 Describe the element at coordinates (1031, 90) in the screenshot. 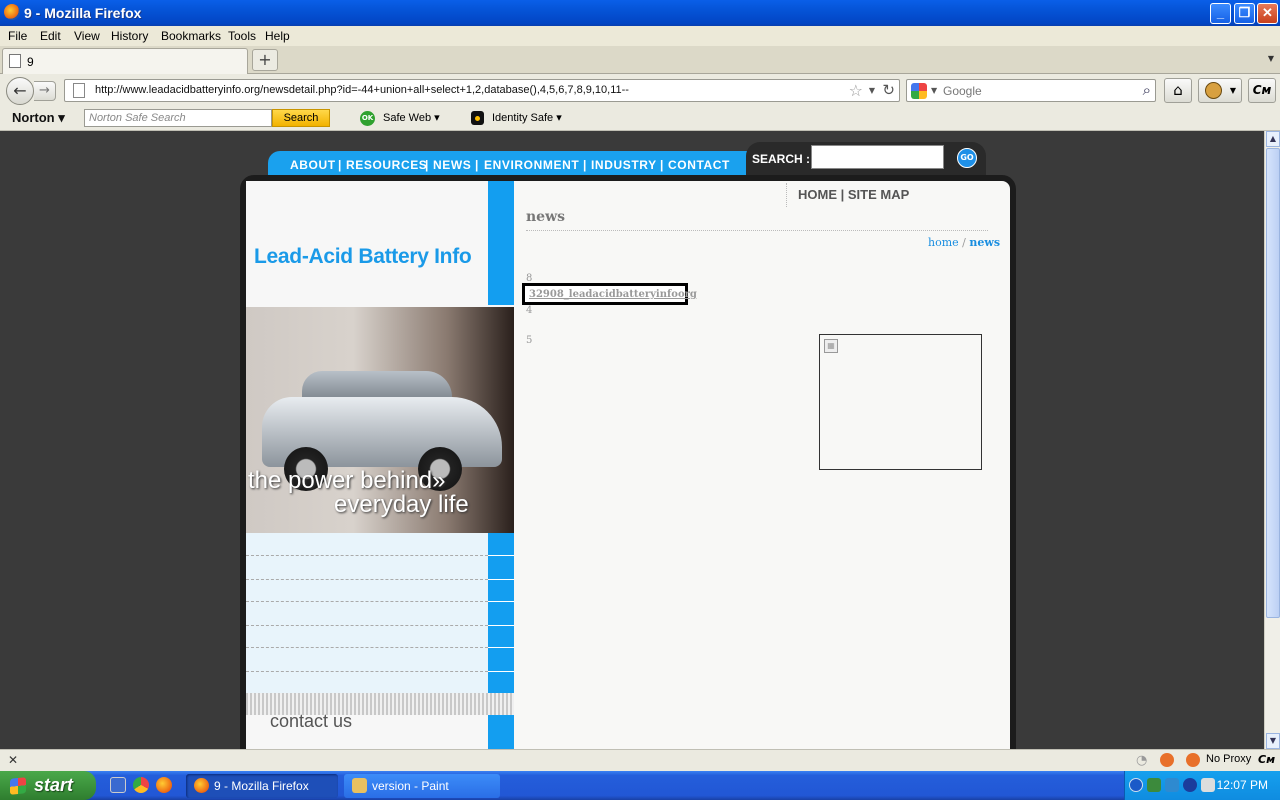

I see `search-bar: ▼ Google ⌕` at that location.